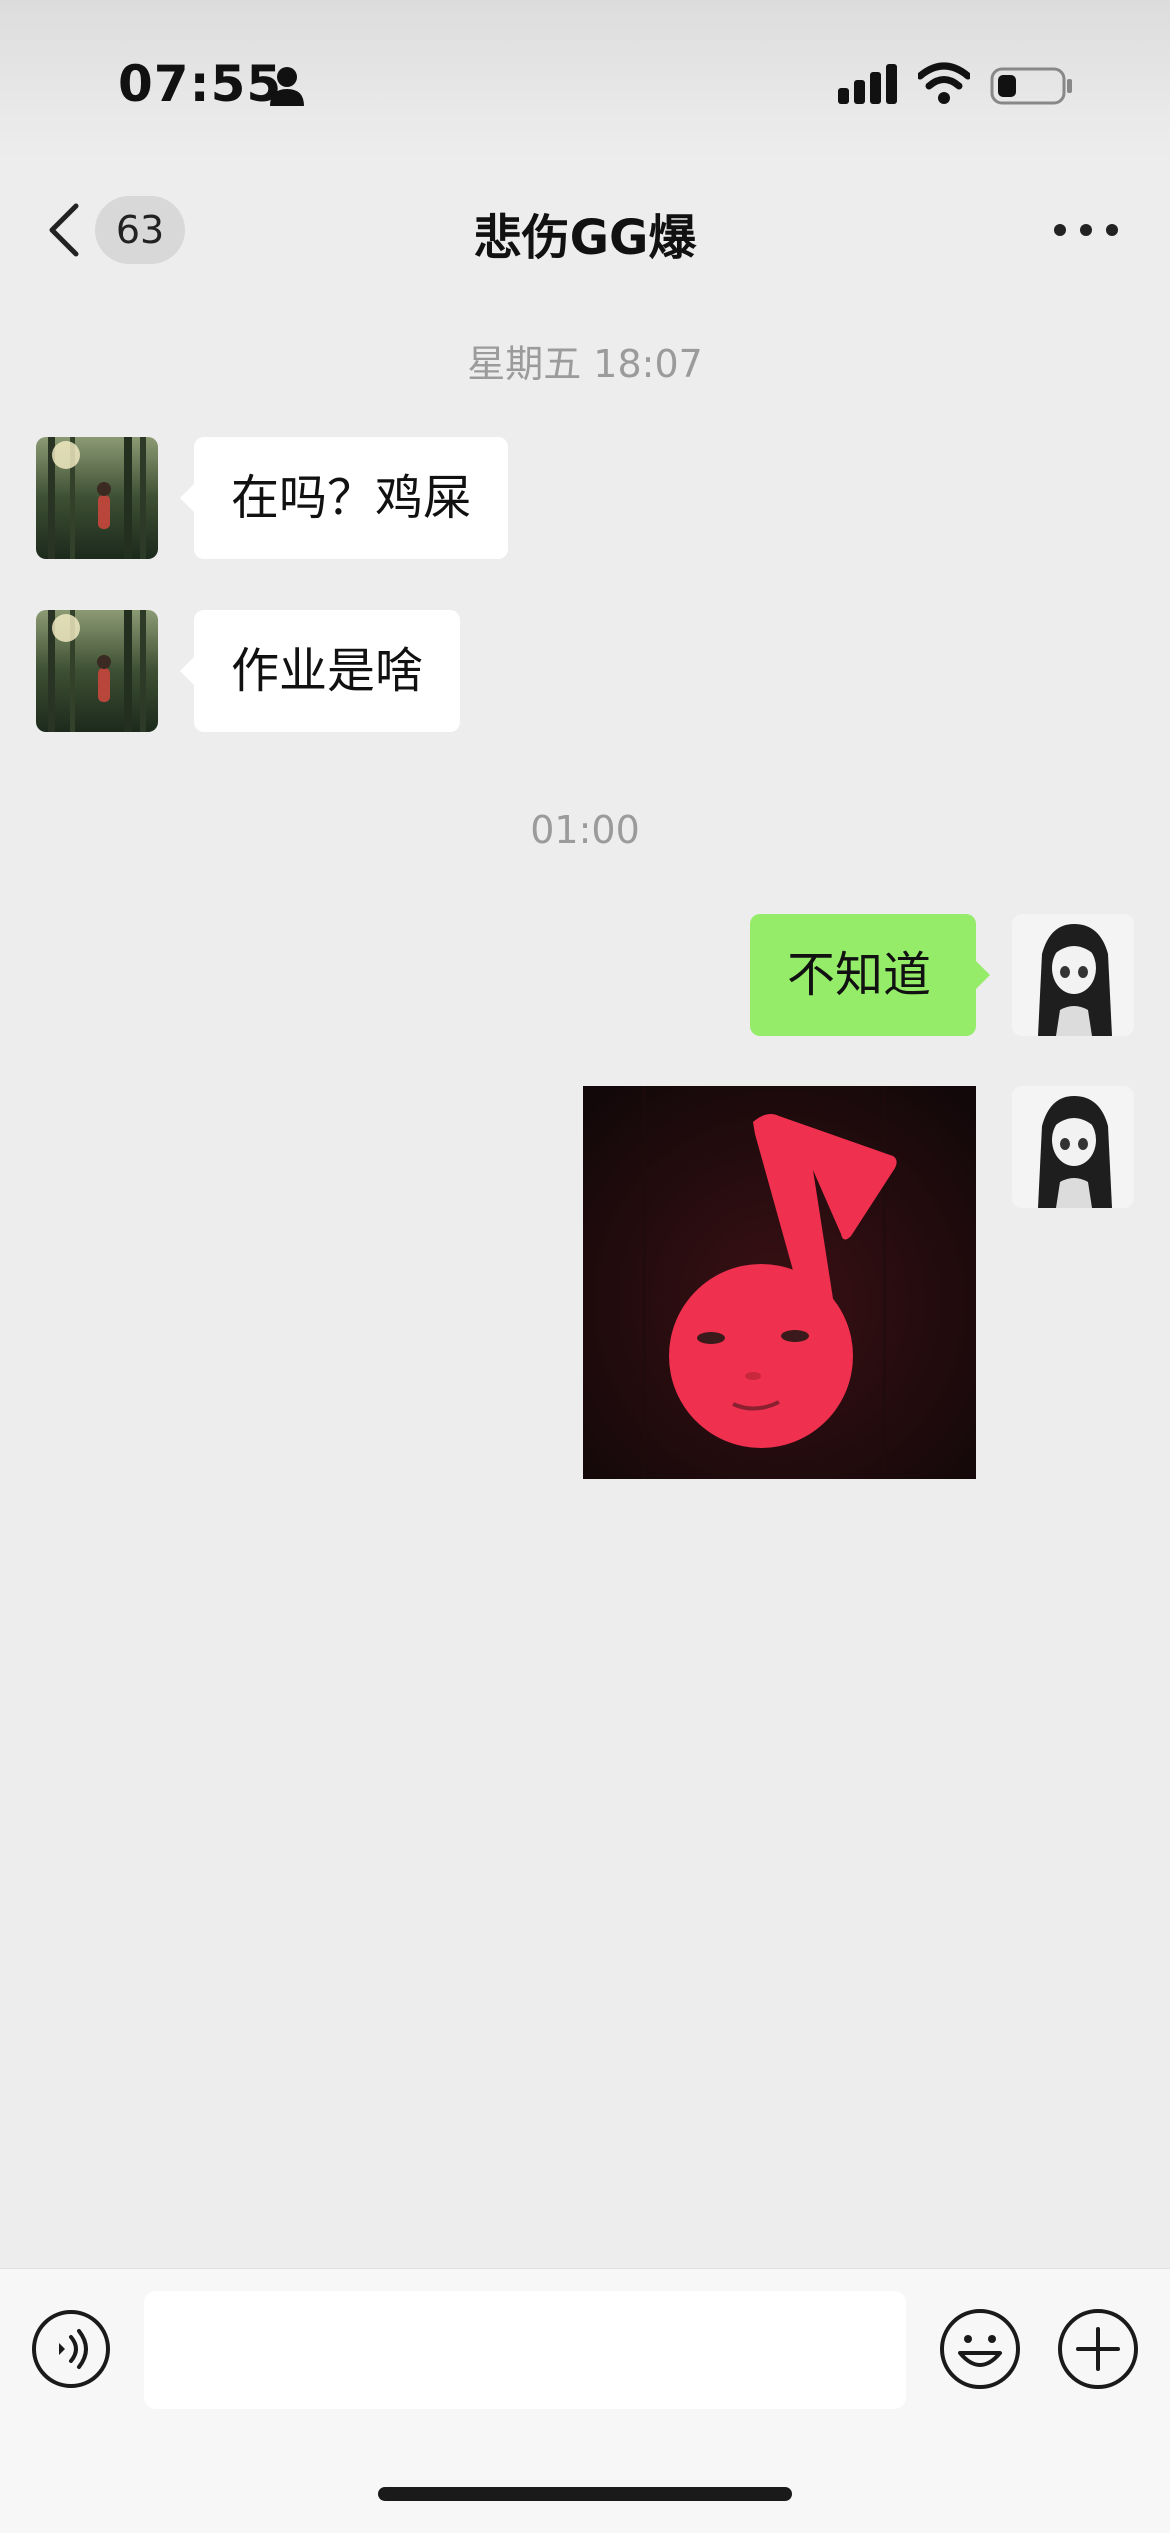  I want to click on home-indicator, so click(585, 2494).